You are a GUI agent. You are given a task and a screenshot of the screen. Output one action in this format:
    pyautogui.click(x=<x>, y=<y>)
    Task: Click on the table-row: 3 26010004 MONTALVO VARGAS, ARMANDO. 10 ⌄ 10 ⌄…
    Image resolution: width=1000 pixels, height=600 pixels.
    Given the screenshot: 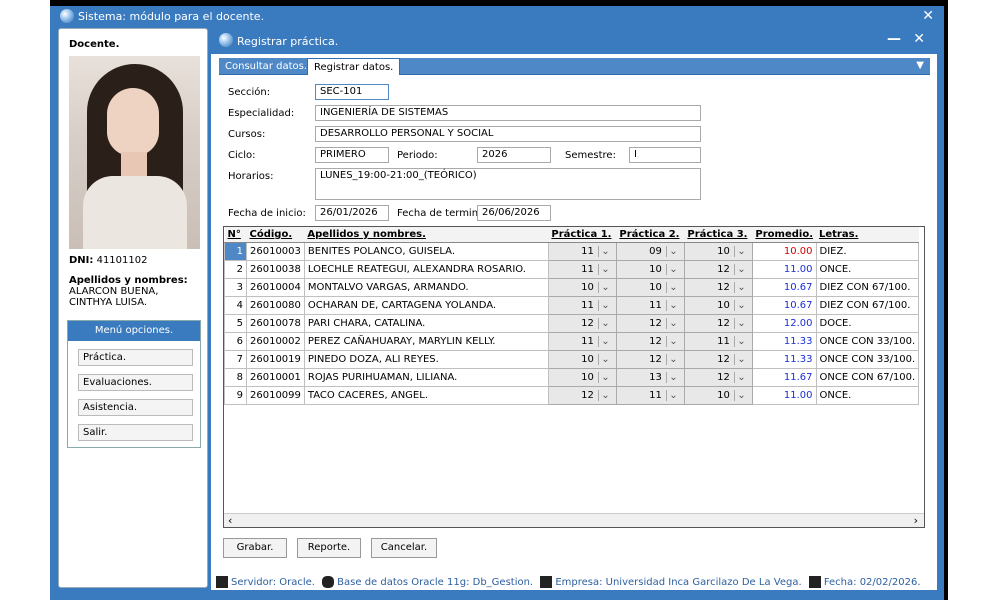 What is the action you would take?
    pyautogui.click(x=572, y=287)
    